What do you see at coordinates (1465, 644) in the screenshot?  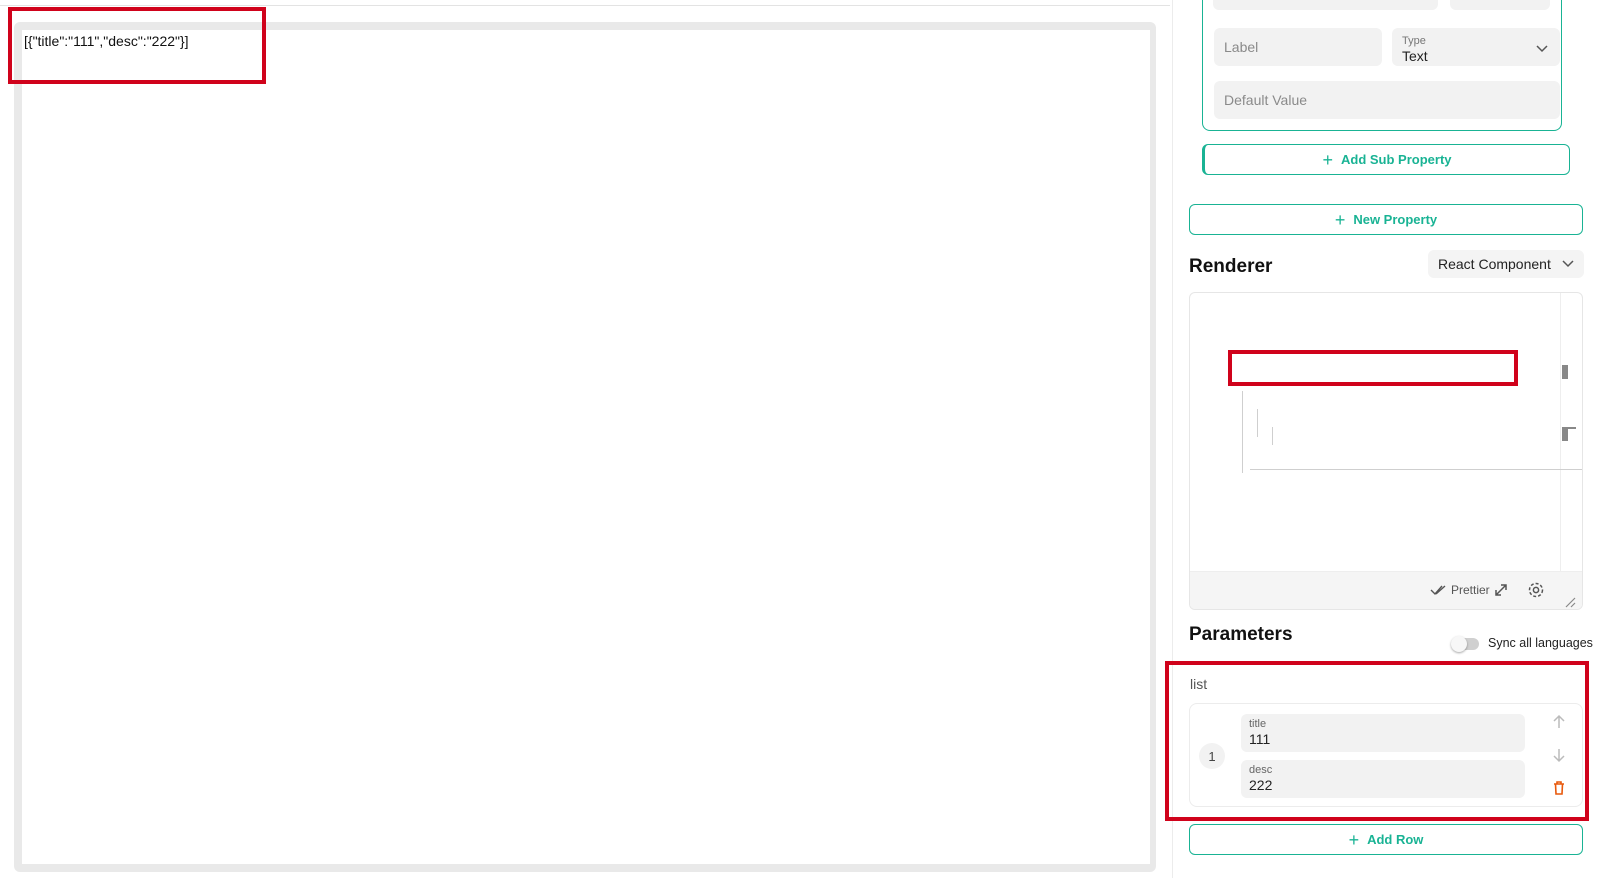 I see `sync-languages-toggle` at bounding box center [1465, 644].